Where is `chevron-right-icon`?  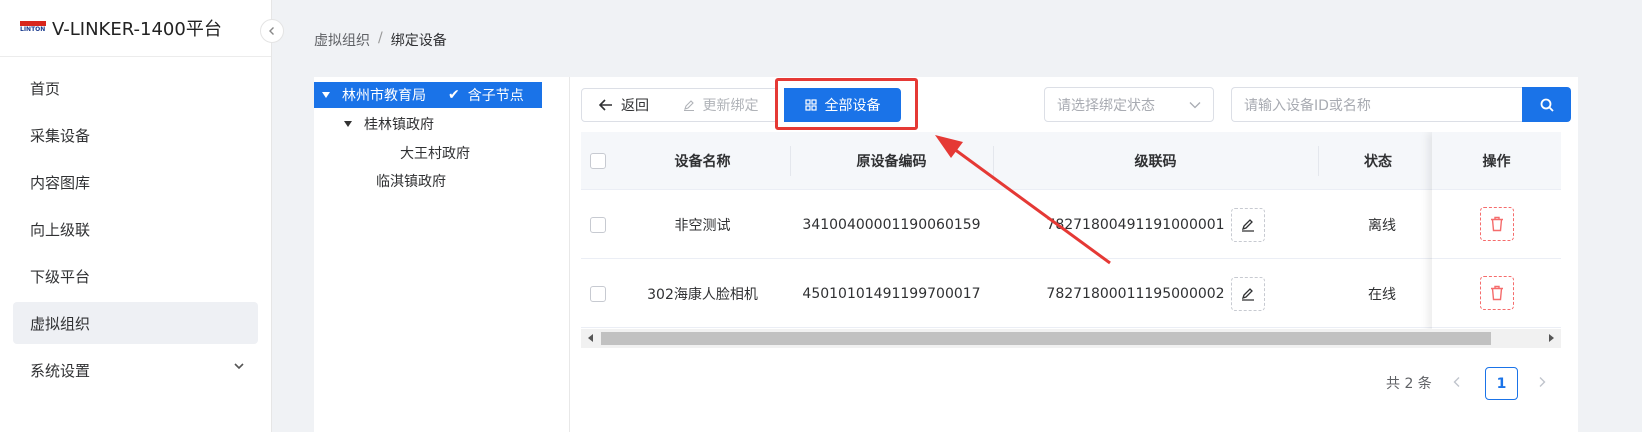
chevron-right-icon is located at coordinates (1542, 382).